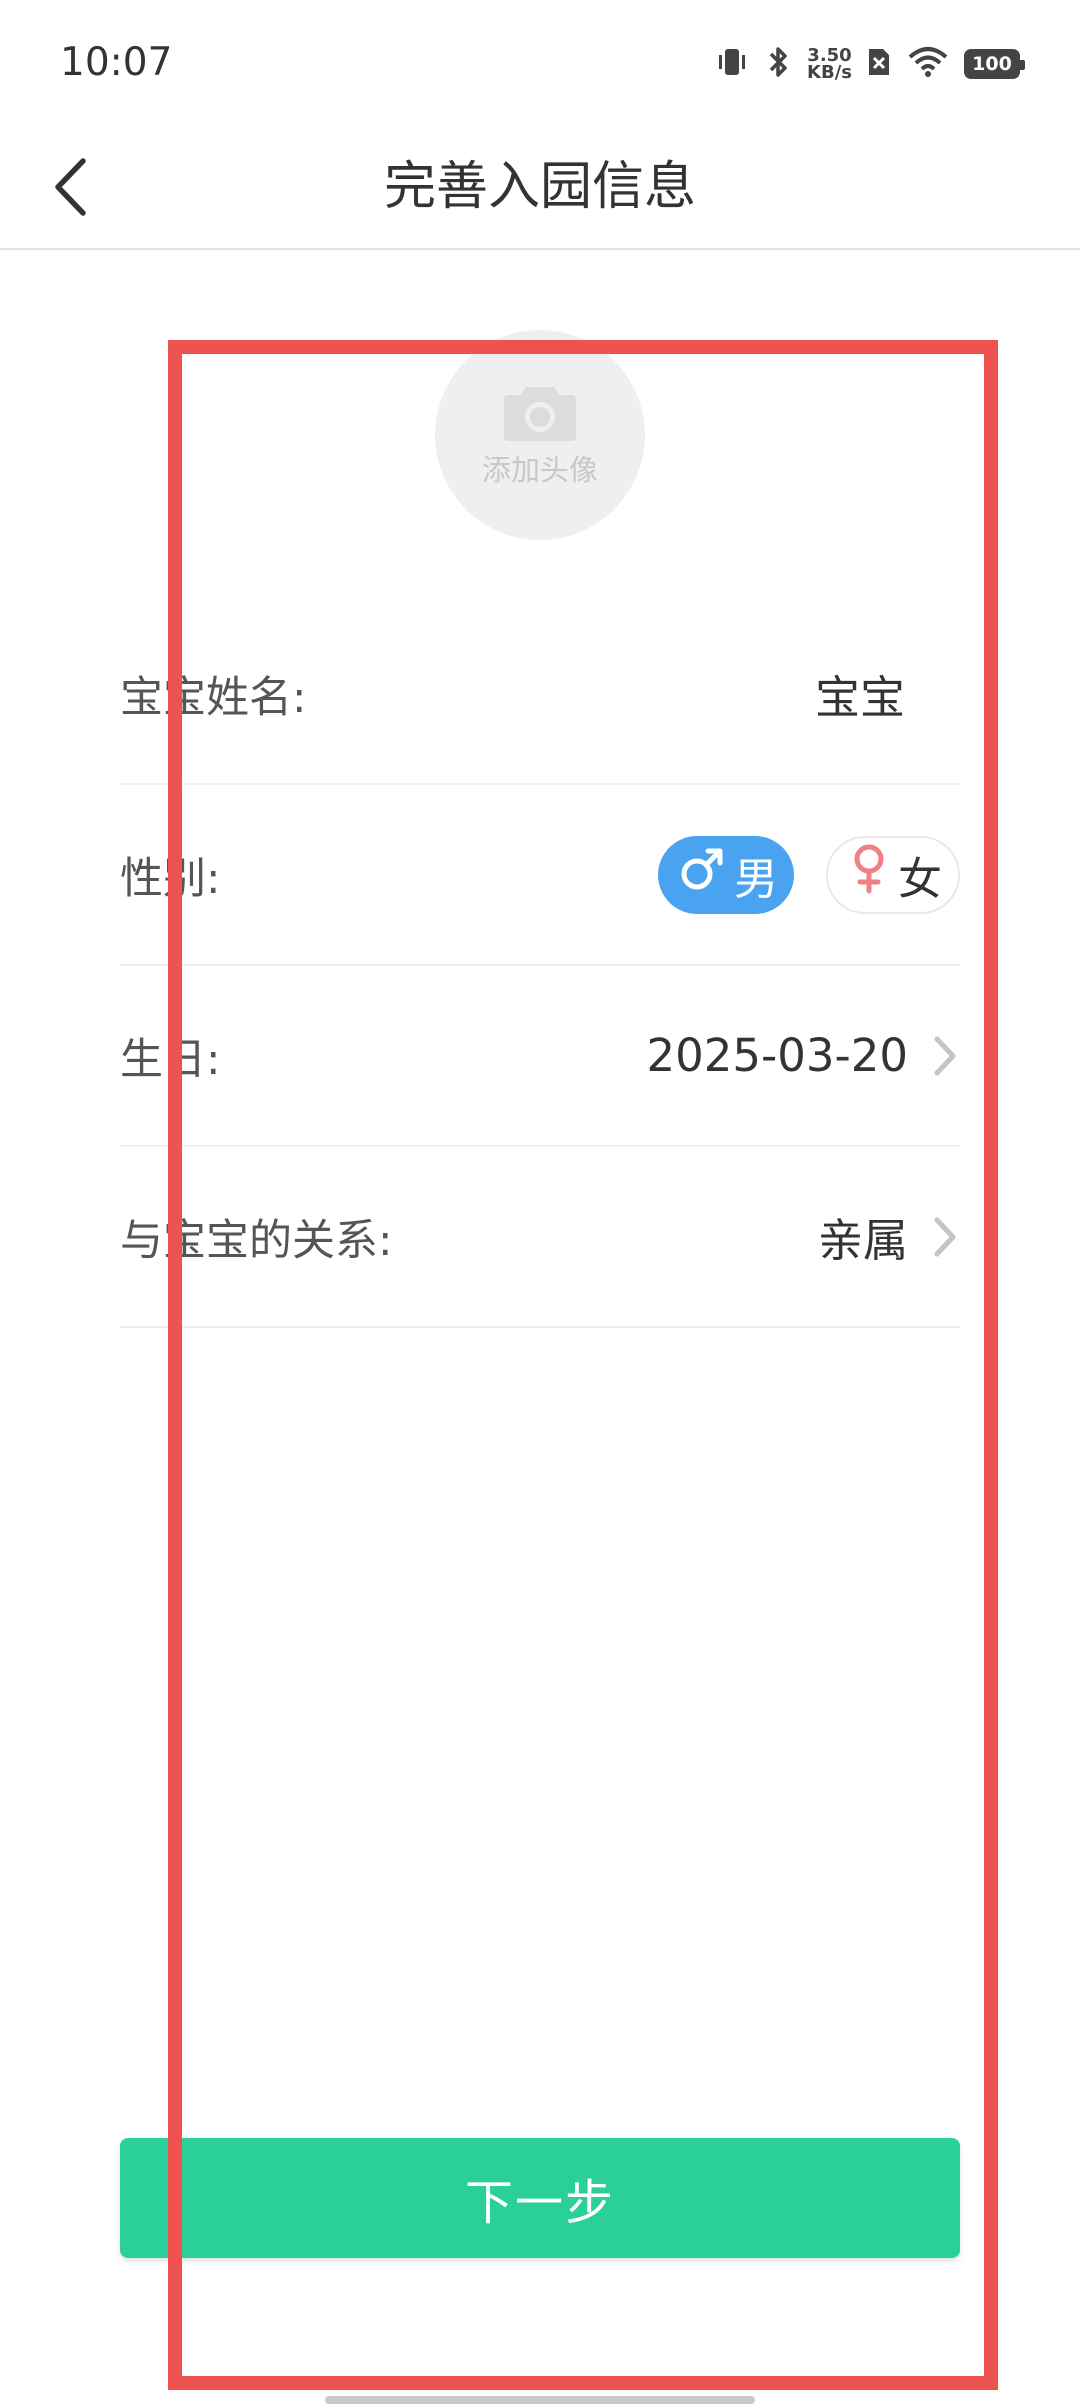 This screenshot has width=1080, height=2408. Describe the element at coordinates (920, 879) in the screenshot. I see `gender-female-text: 女` at that location.